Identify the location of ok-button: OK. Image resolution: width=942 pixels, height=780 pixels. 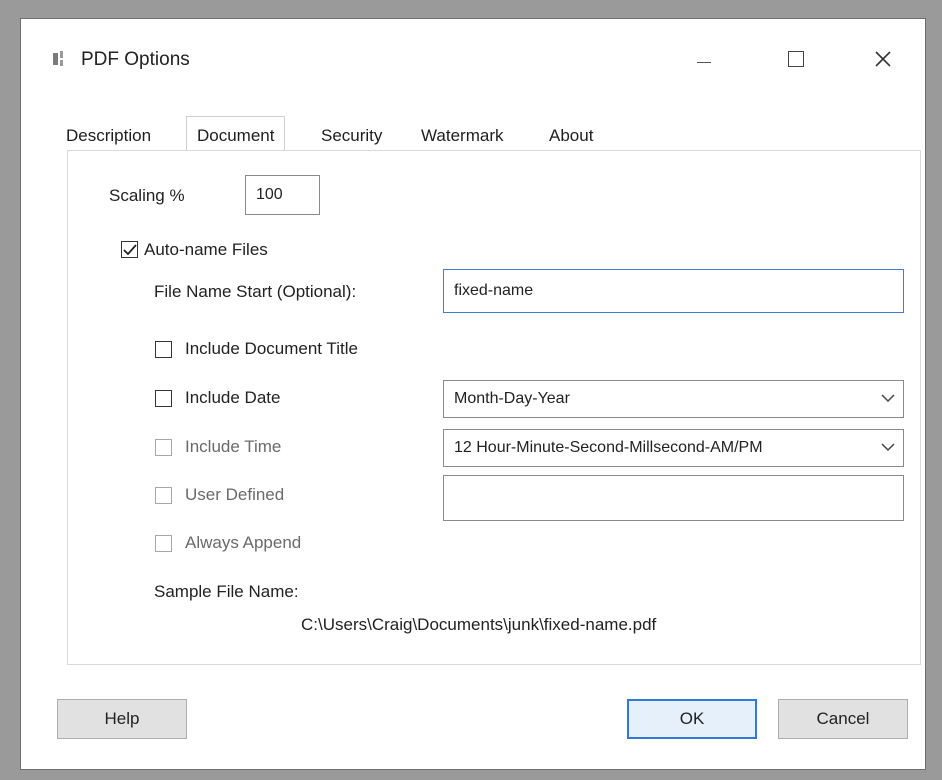
(692, 719).